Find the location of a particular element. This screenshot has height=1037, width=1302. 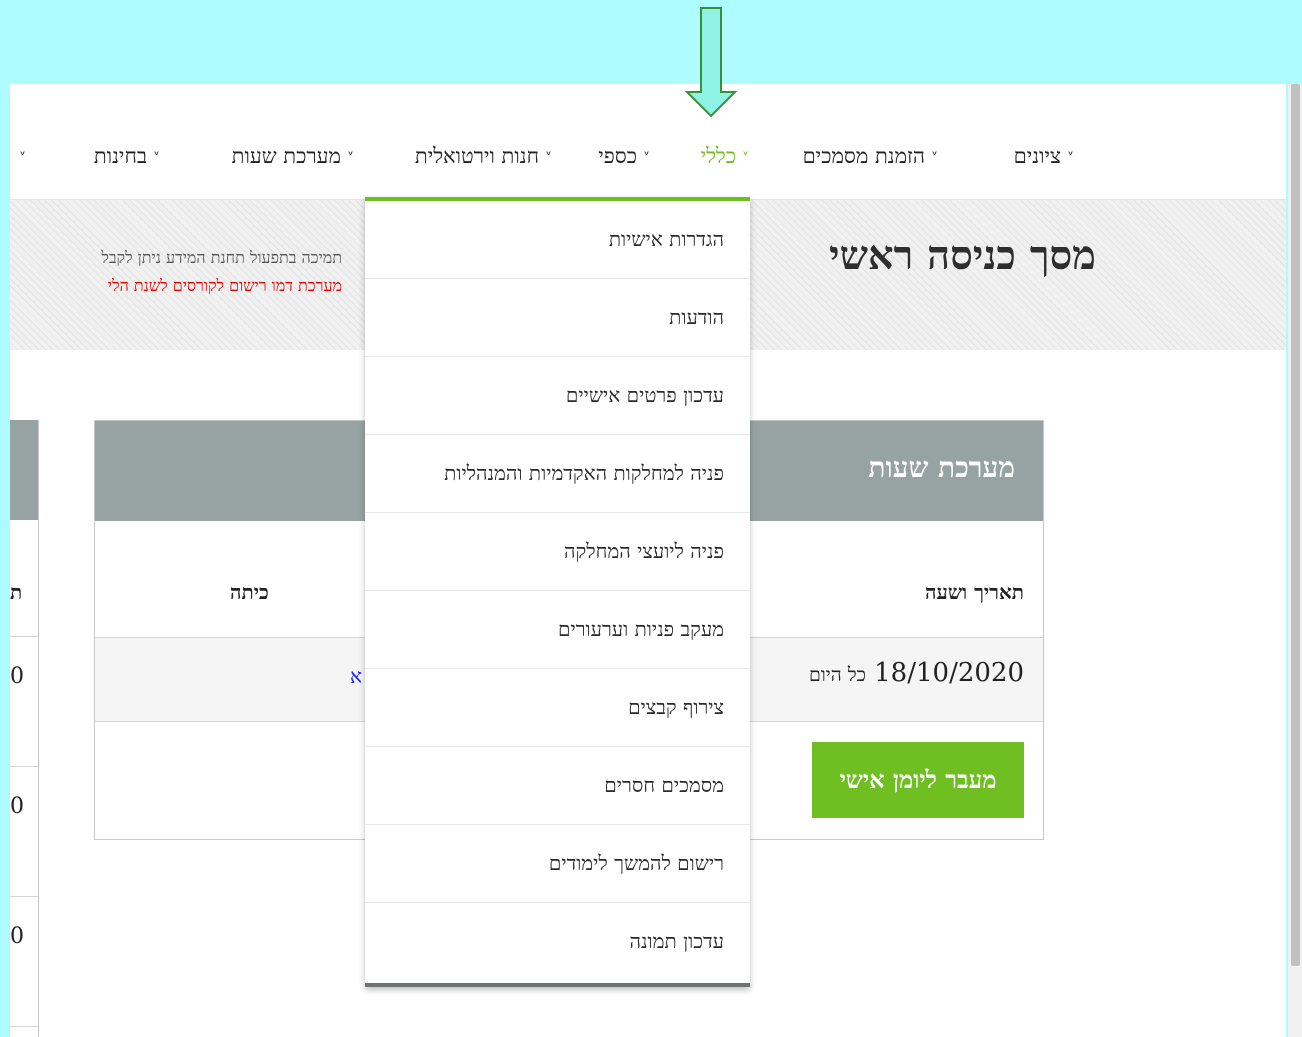

menu-item-contact-departments: פניה למחלקות האקדמיות והמנהליות is located at coordinates (557, 474).